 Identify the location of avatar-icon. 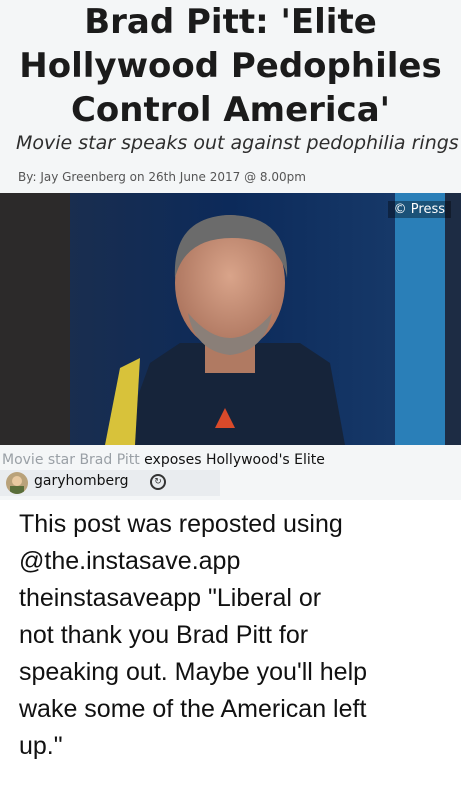
(17, 485).